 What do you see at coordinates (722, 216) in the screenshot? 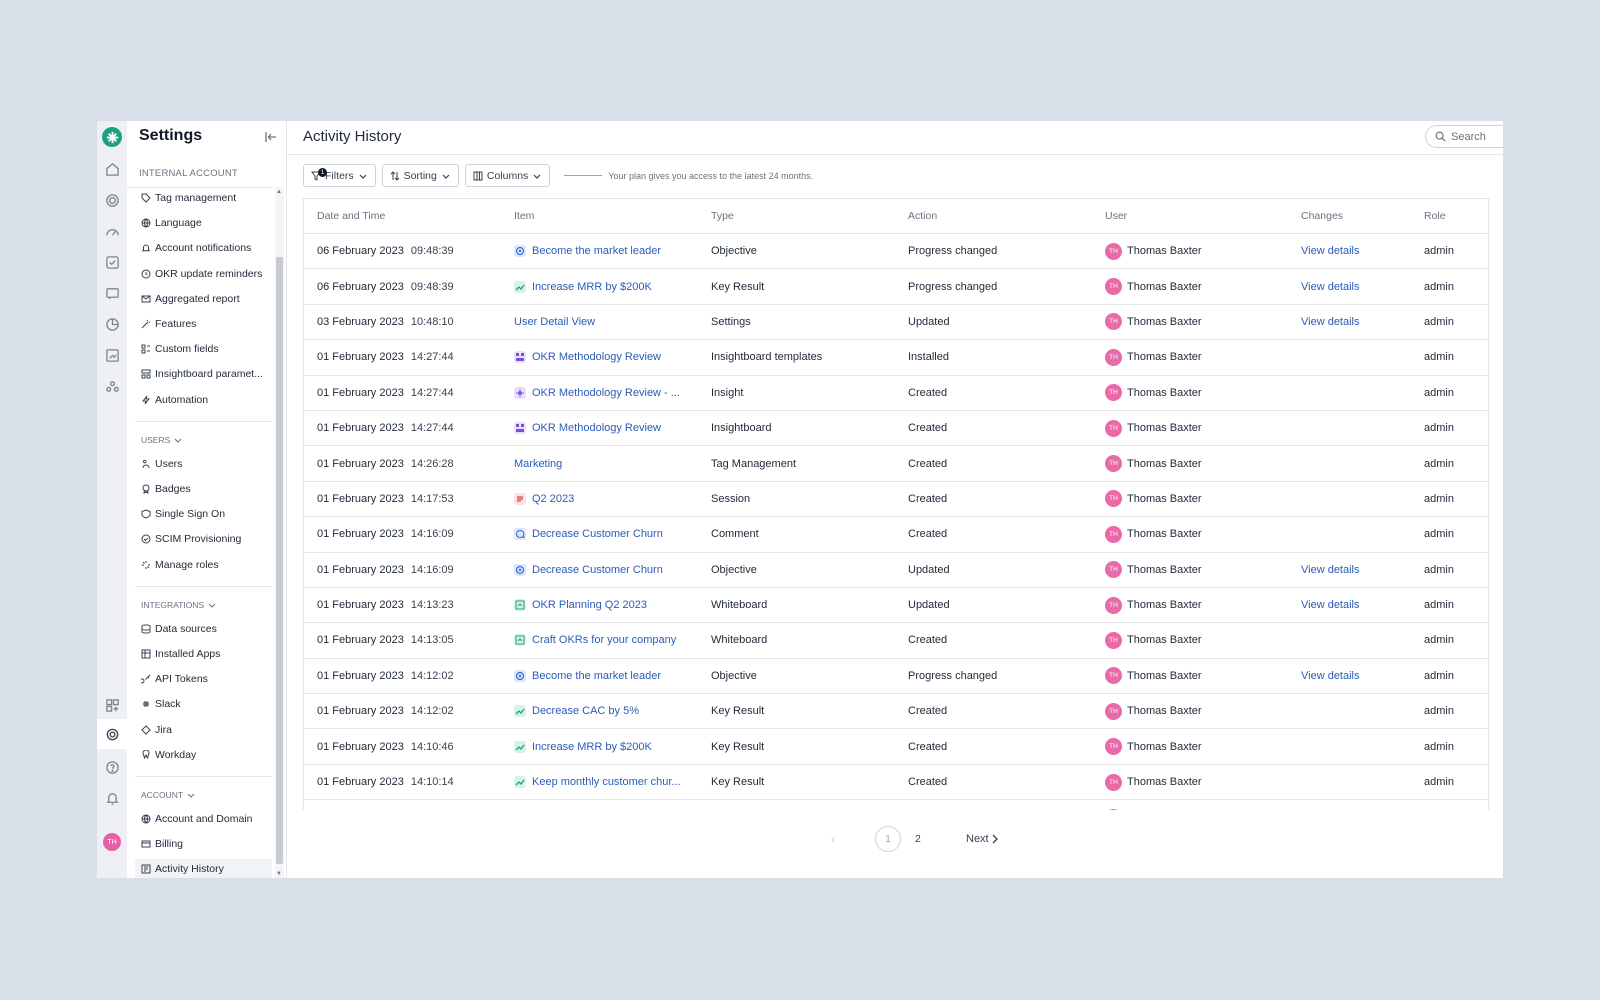
I see `header-type: Type` at bounding box center [722, 216].